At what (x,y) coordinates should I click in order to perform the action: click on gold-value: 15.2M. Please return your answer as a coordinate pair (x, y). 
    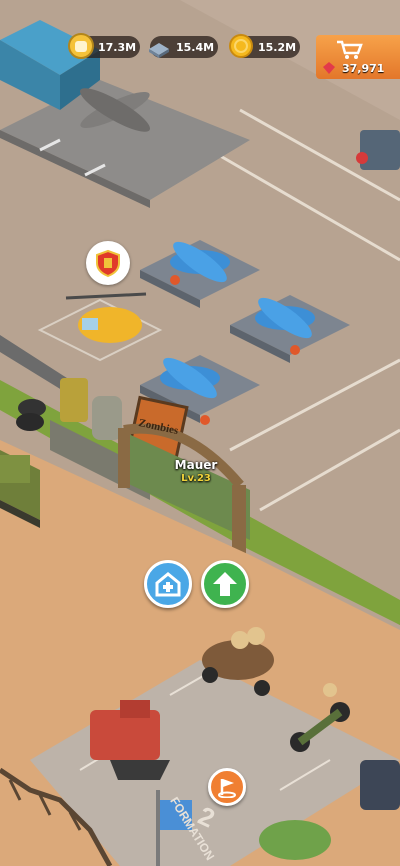
    Looking at the image, I should click on (277, 47).